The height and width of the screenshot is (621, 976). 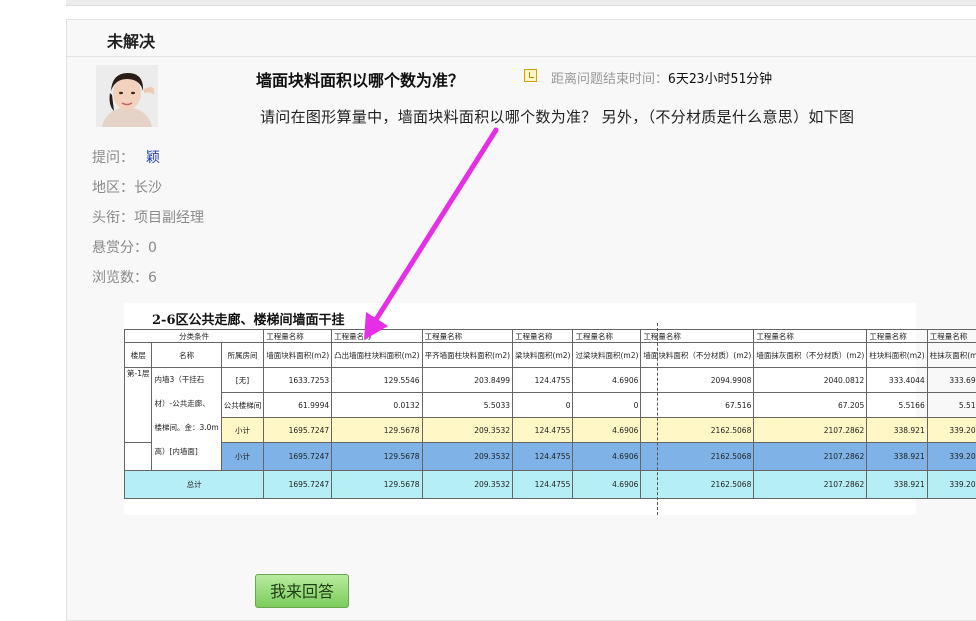 What do you see at coordinates (186, 419) in the screenshot?
I see `name-cell: 内墙3（干挂石 材）-公共走廊、 楼梯间。金：3.0m 高）[内墙面]` at bounding box center [186, 419].